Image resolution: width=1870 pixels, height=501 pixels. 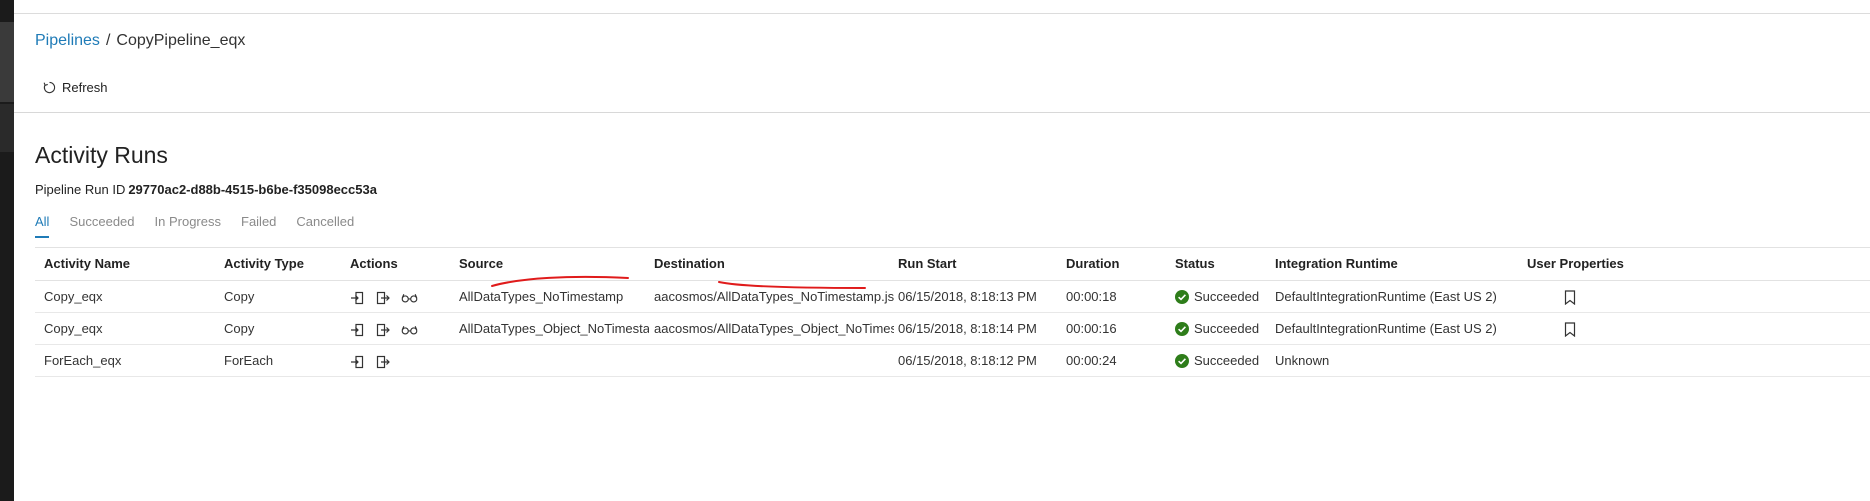 I want to click on breadcrumb: Pipelines / CopyPipeline_eqx, so click(x=140, y=41).